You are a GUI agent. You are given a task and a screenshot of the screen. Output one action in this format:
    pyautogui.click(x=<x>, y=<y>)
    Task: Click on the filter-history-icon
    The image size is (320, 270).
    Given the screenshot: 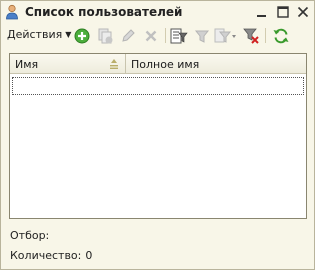 What is the action you would take?
    pyautogui.click(x=226, y=36)
    